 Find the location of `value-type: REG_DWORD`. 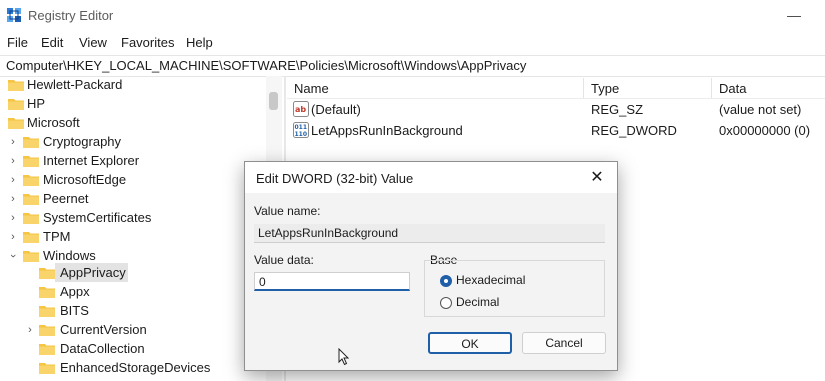

value-type: REG_DWORD is located at coordinates (634, 130).